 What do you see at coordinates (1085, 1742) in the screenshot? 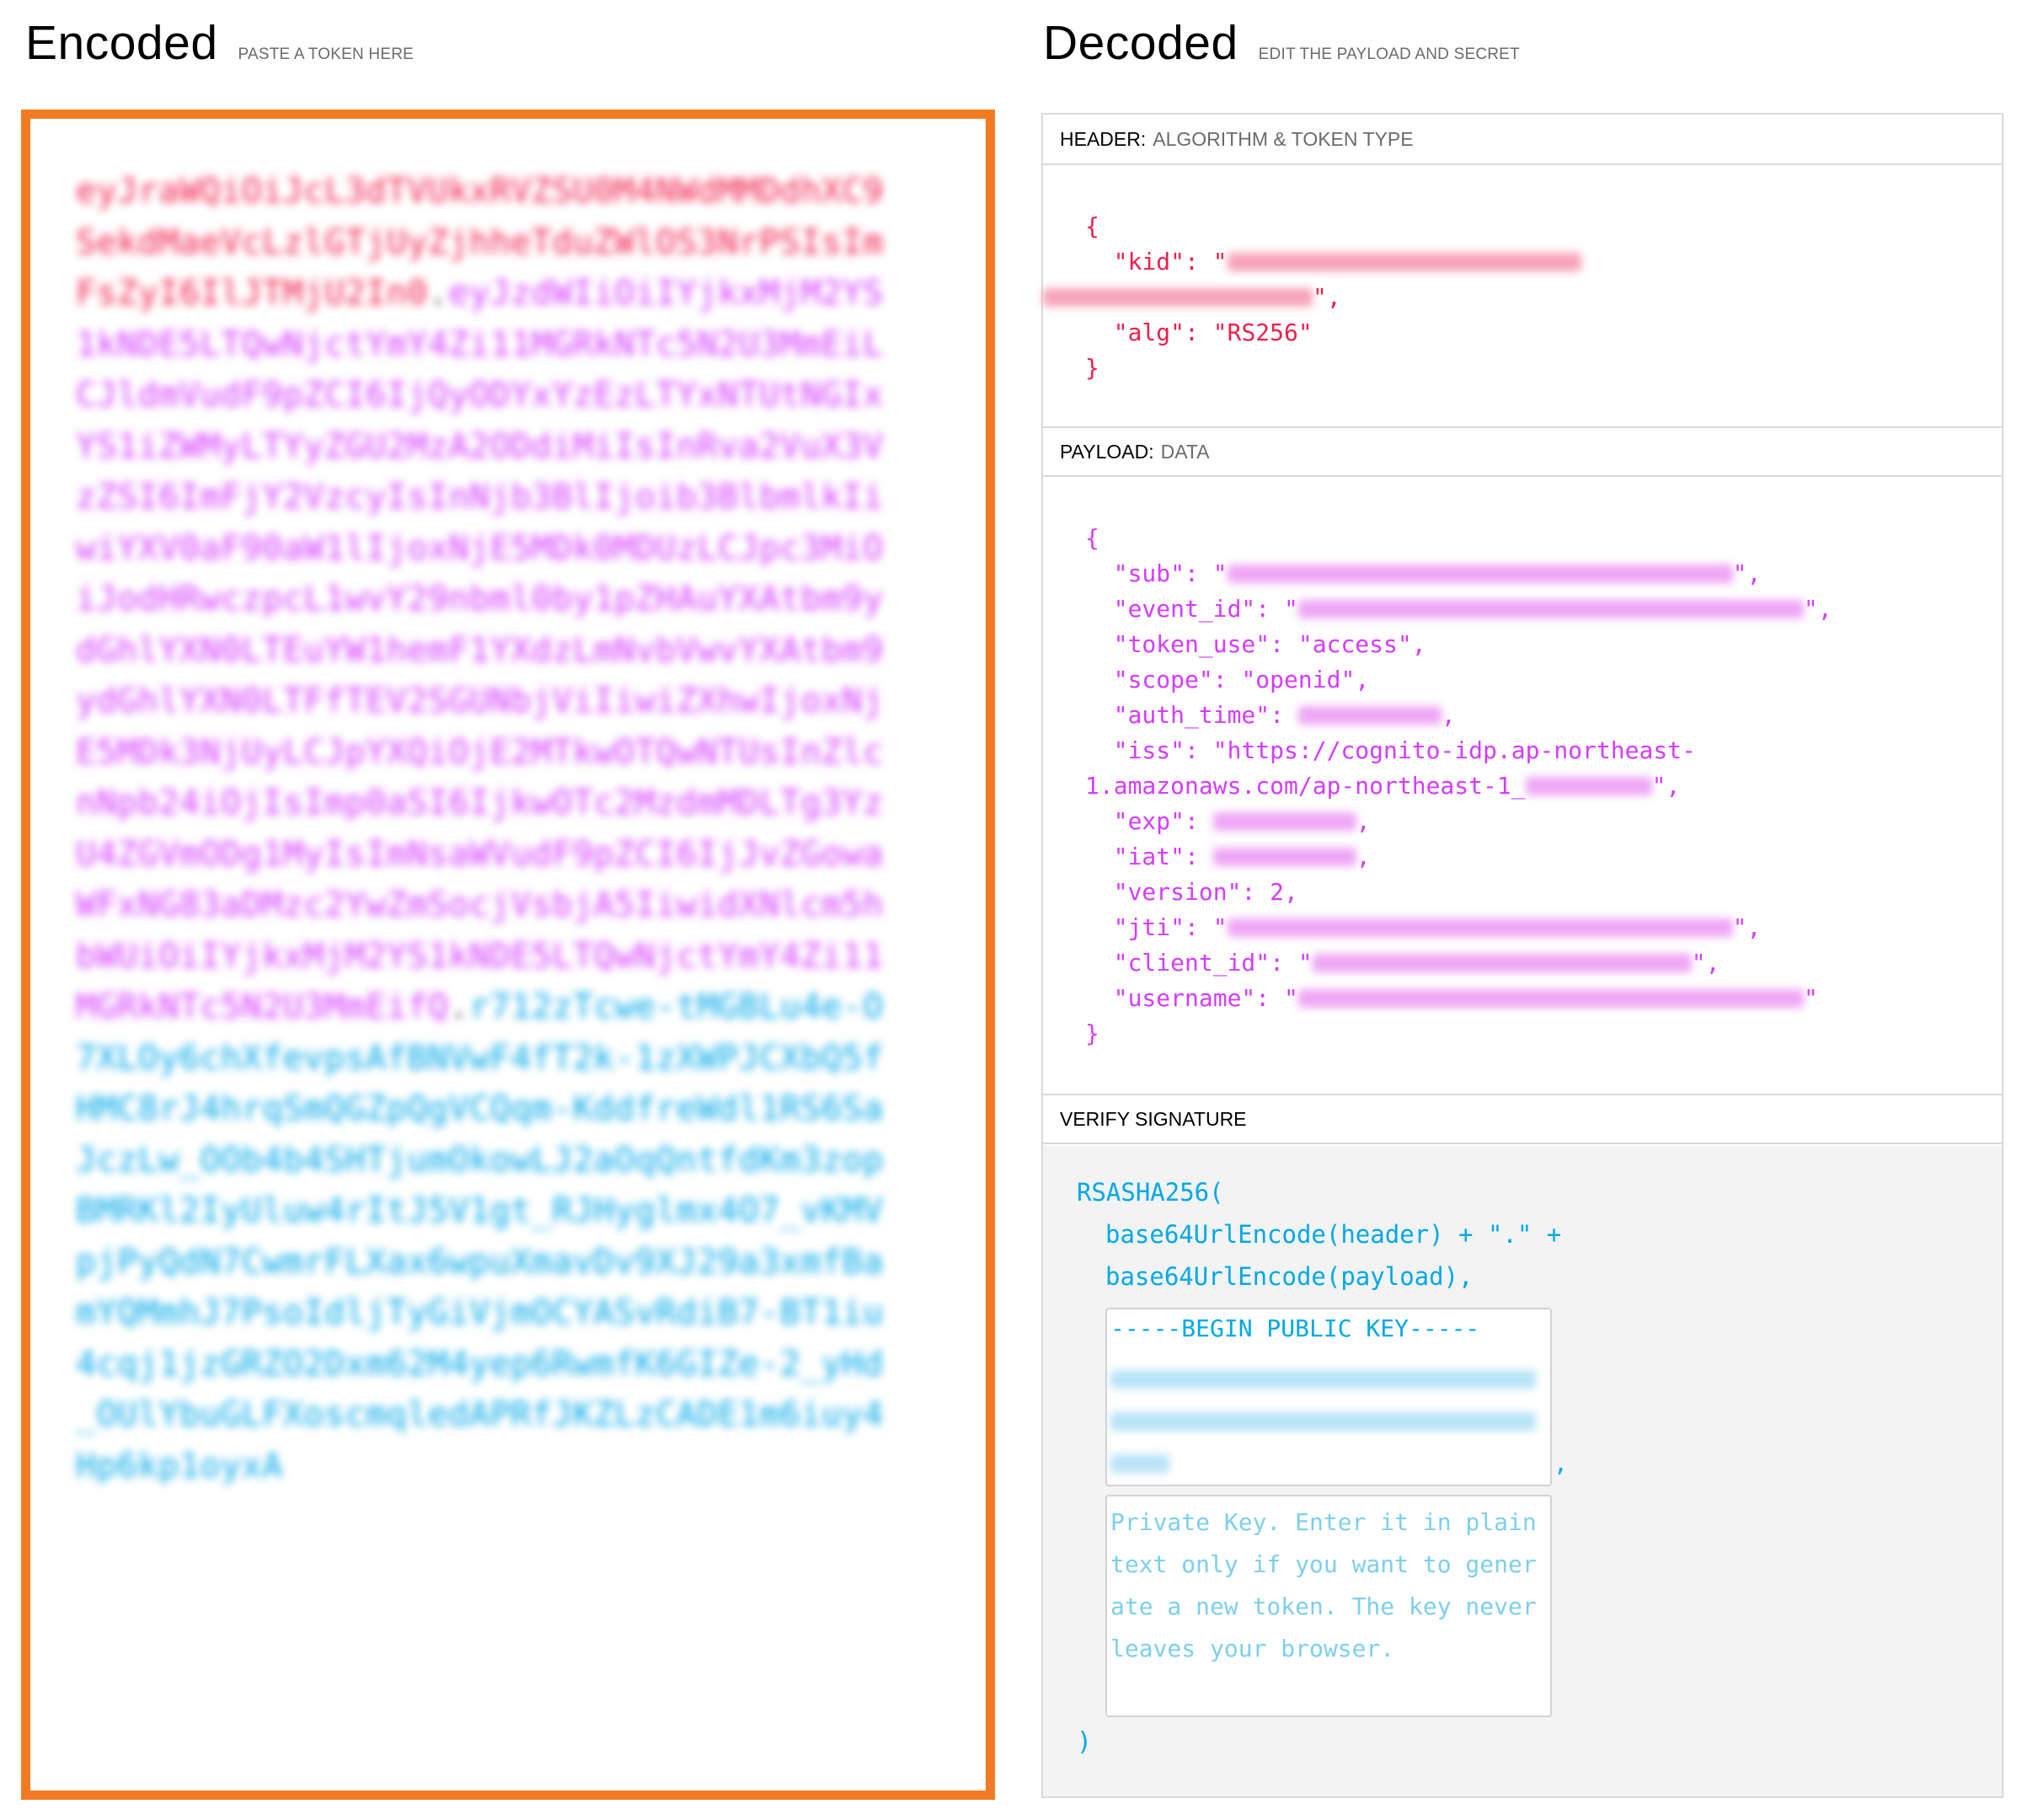
I see `verify-close-paren: )` at bounding box center [1085, 1742].